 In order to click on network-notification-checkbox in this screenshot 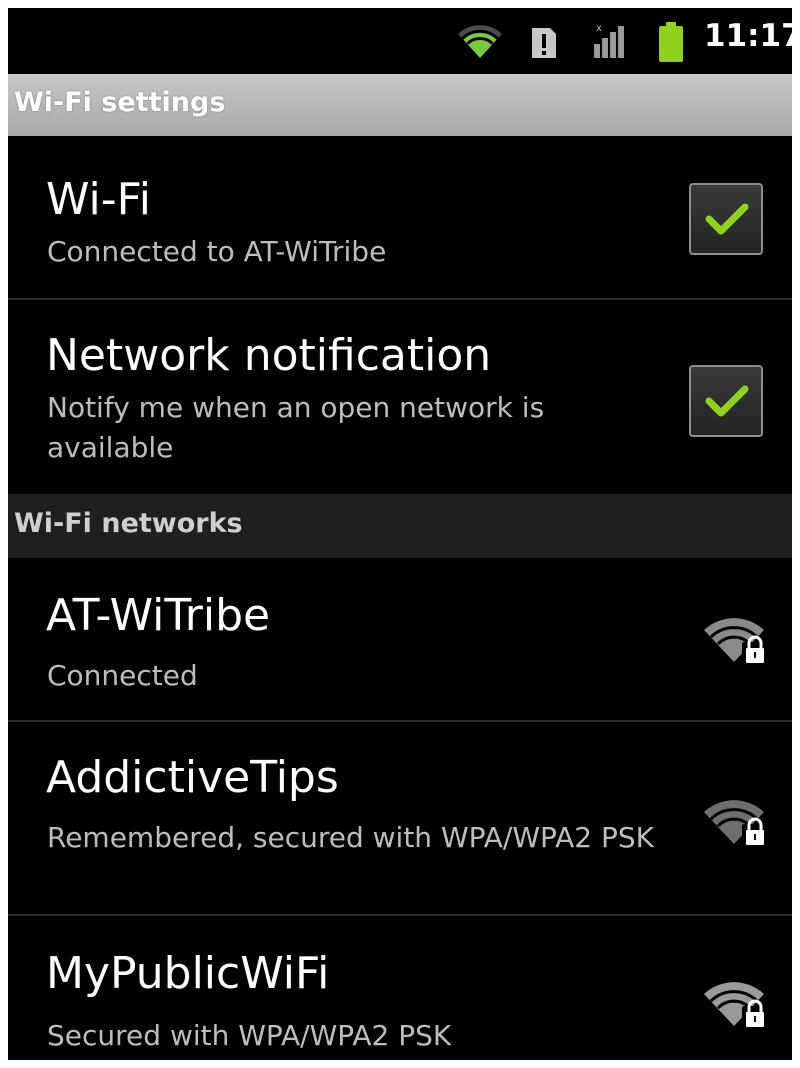, I will do `click(726, 401)`.